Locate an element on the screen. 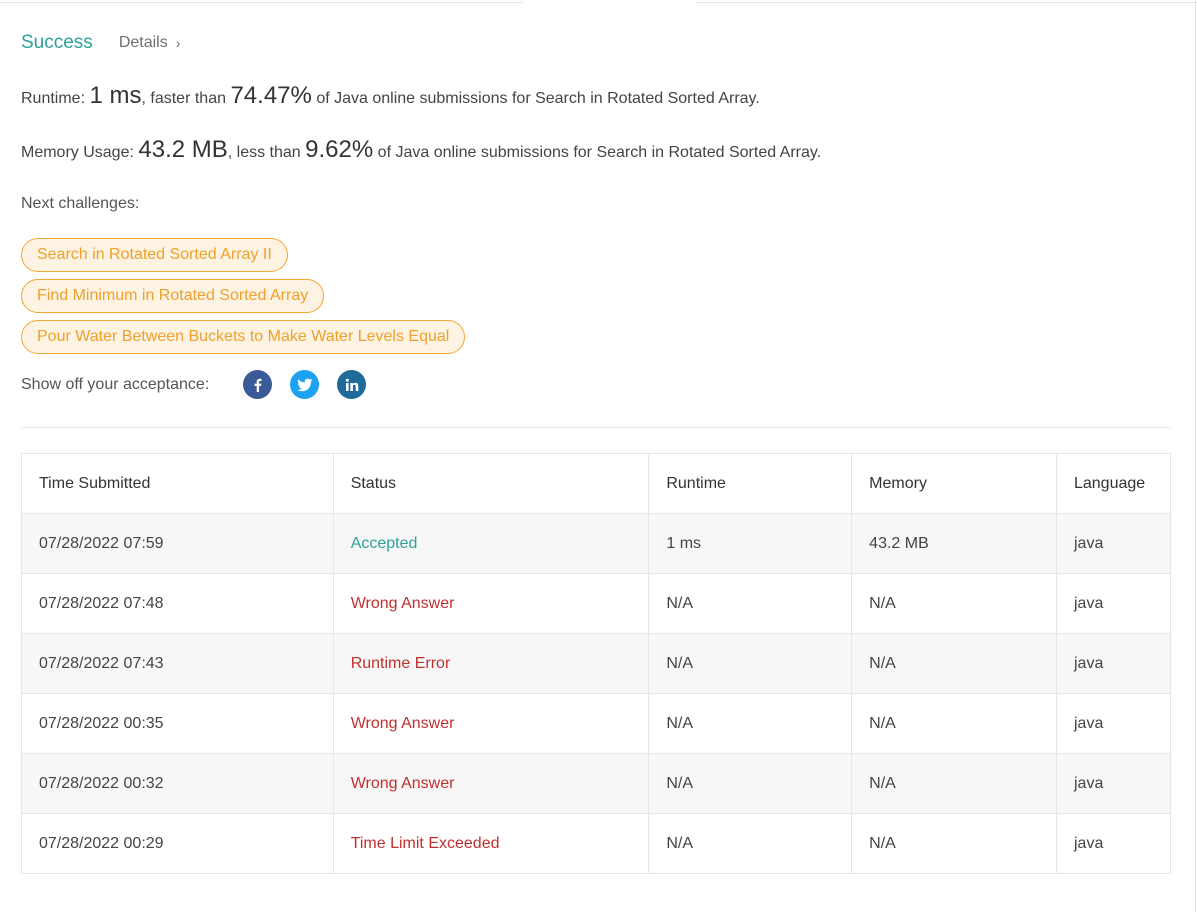  tab-bar-border is located at coordinates (598, 2).